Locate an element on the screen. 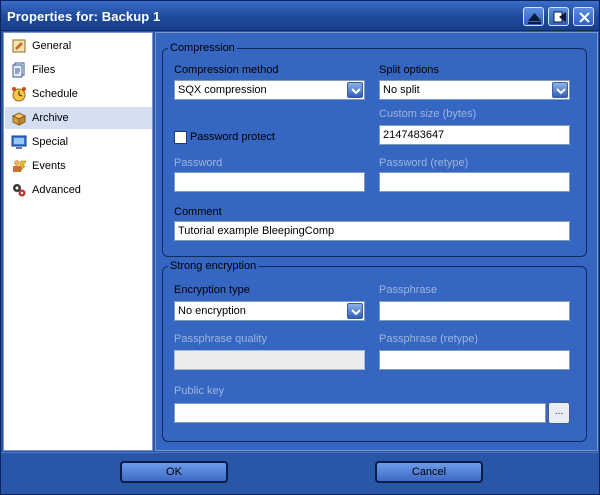  sidebar-item-special: Special is located at coordinates (78, 142).